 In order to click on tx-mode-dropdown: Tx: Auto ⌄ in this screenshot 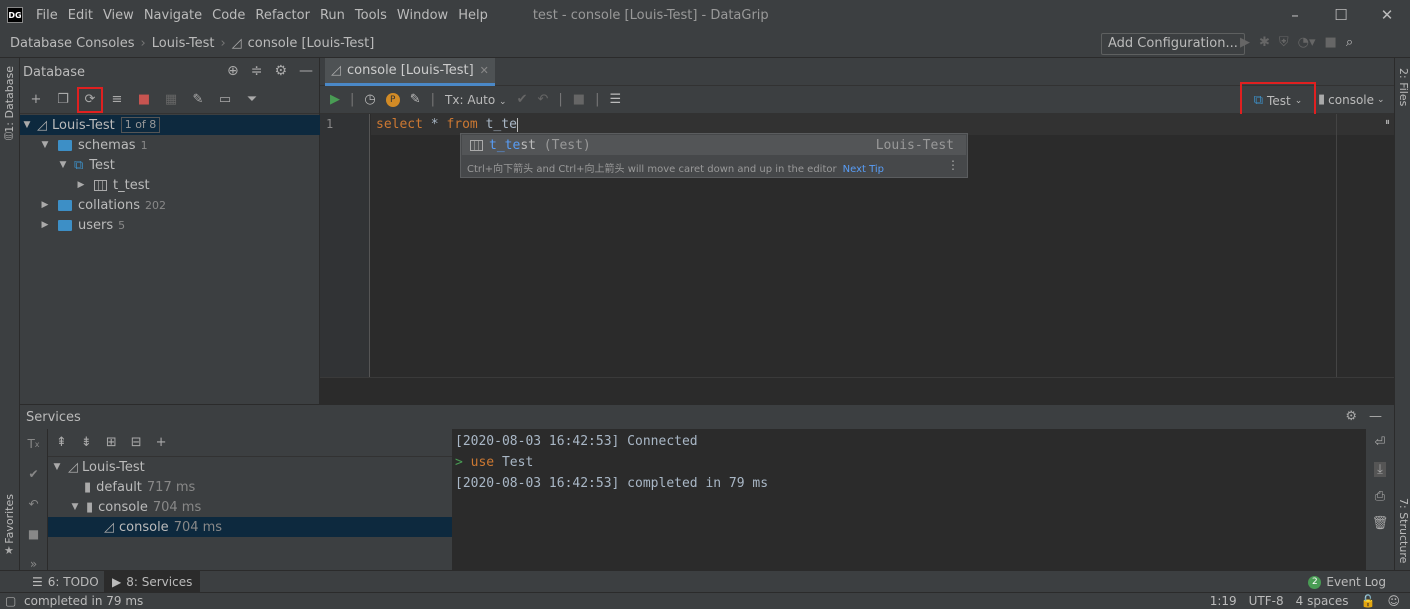, I will do `click(476, 100)`.